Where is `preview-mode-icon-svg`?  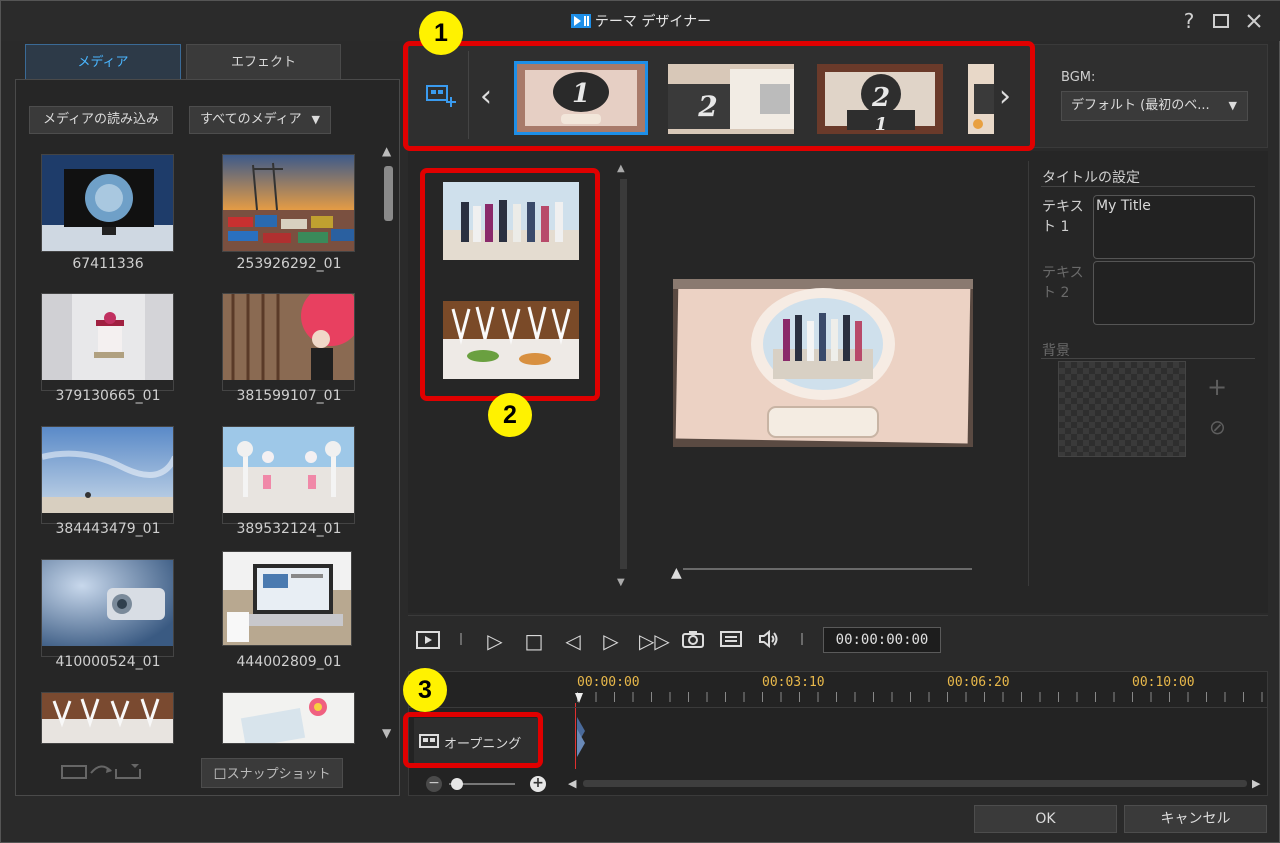
preview-mode-icon-svg is located at coordinates (428, 640).